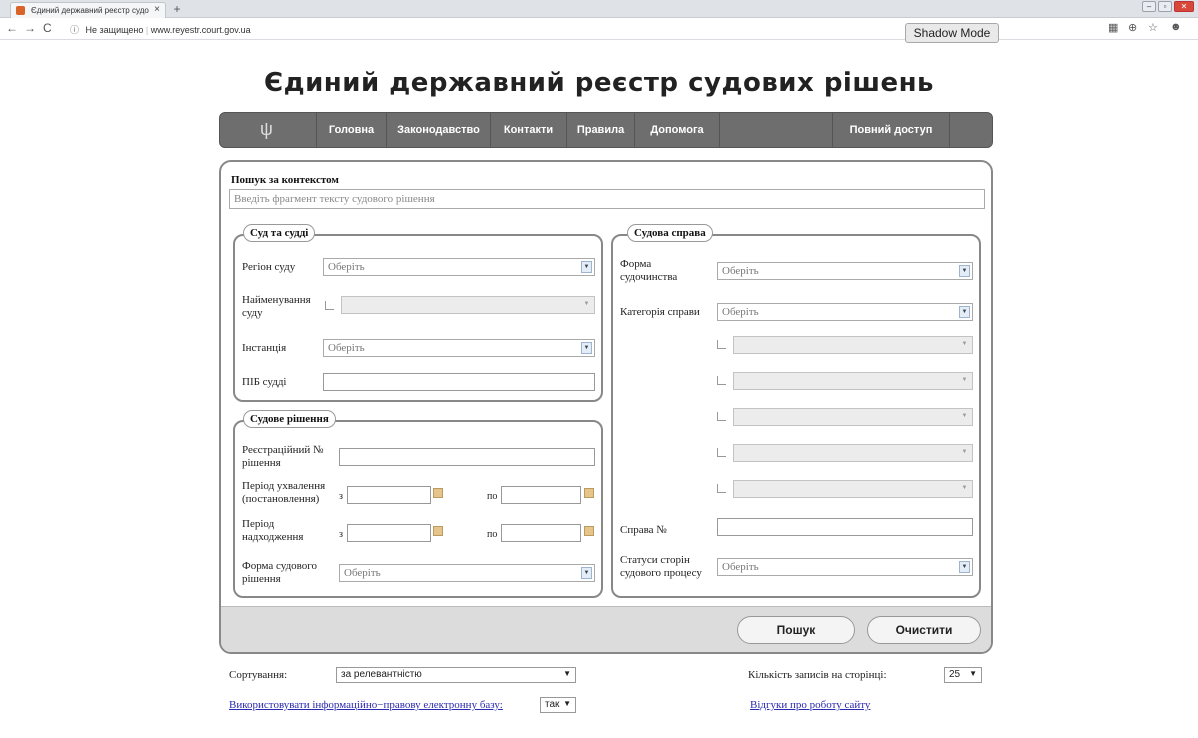 This screenshot has width=1198, height=738. What do you see at coordinates (467, 457) in the screenshot?
I see `reg-number-input` at bounding box center [467, 457].